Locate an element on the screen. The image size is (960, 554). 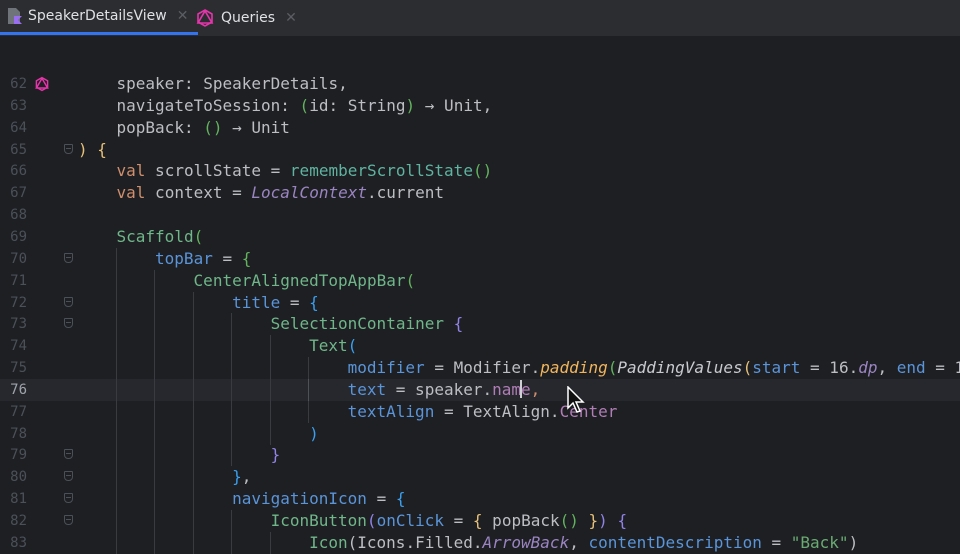
code-line: 68 is located at coordinates (480, 215).